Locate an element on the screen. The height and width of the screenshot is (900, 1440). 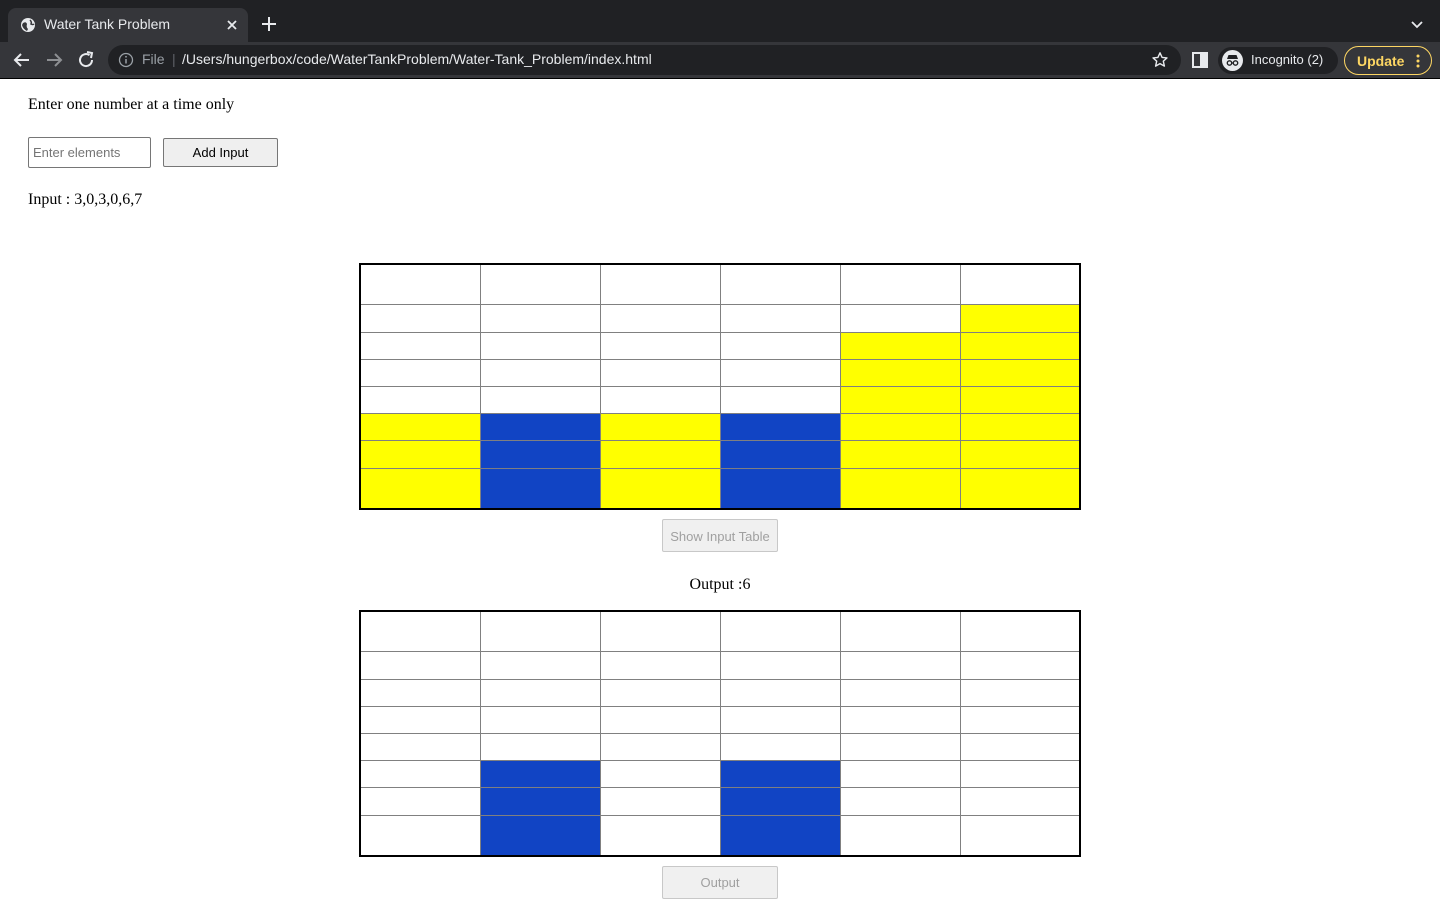
side-panel-icon is located at coordinates (1200, 60).